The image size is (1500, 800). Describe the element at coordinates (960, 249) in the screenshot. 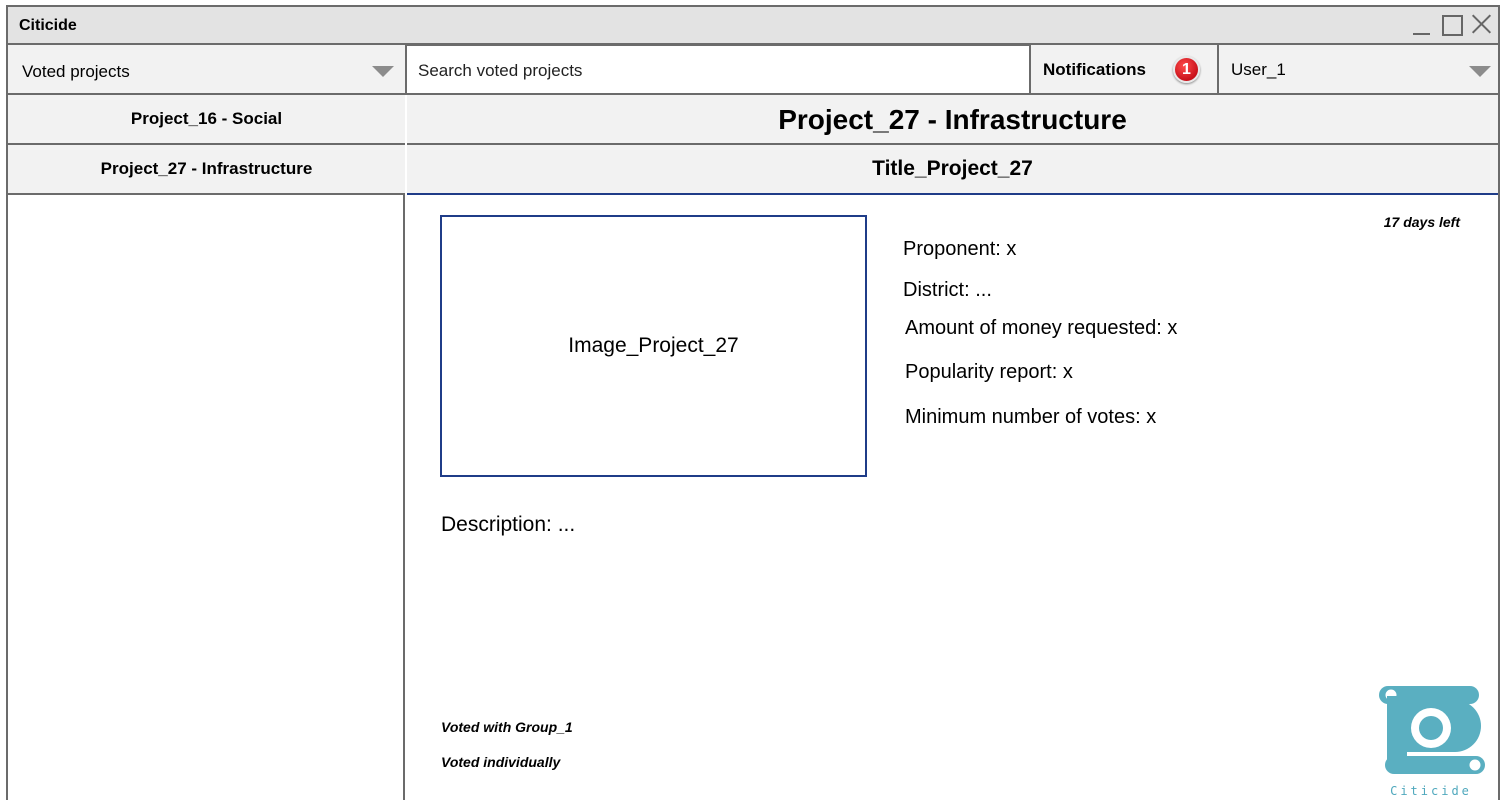

I see `proponent-field: Proponent: x` at that location.